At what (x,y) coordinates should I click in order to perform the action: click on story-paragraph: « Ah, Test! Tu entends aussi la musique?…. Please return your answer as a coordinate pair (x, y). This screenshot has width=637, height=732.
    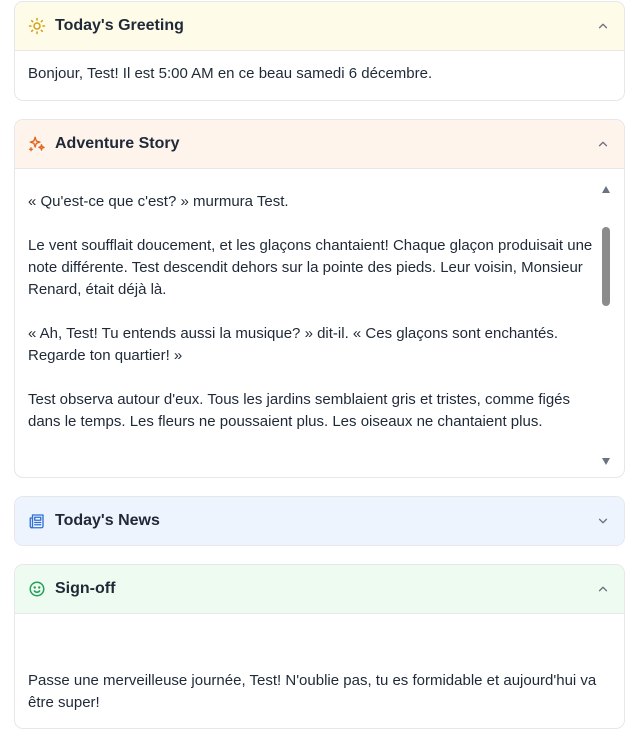
    Looking at the image, I should click on (293, 344).